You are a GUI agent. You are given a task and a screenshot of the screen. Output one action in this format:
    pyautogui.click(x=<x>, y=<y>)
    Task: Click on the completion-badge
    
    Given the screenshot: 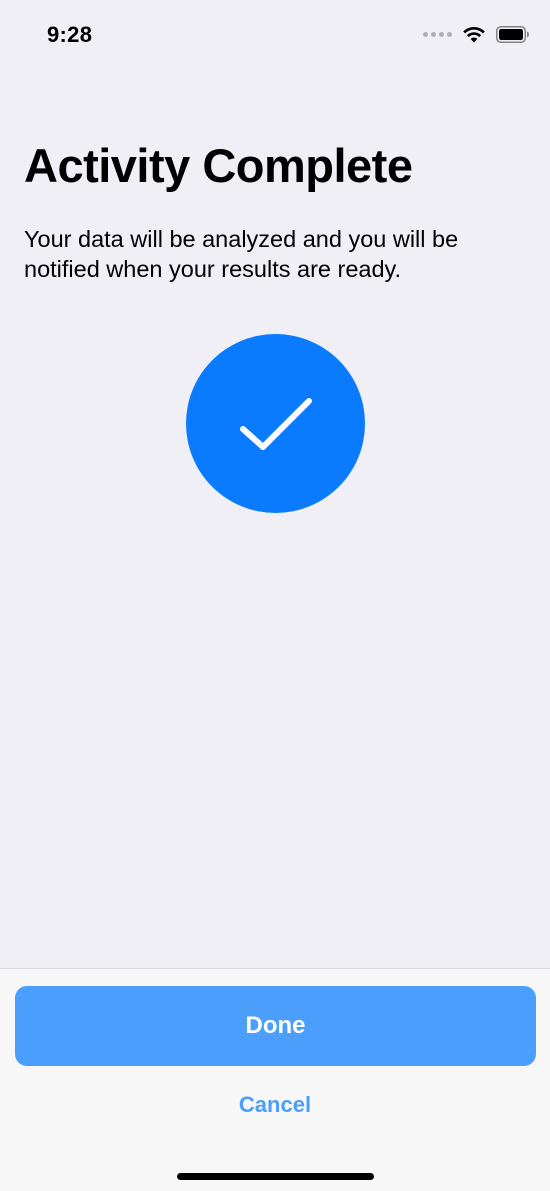 What is the action you would take?
    pyautogui.click(x=275, y=423)
    